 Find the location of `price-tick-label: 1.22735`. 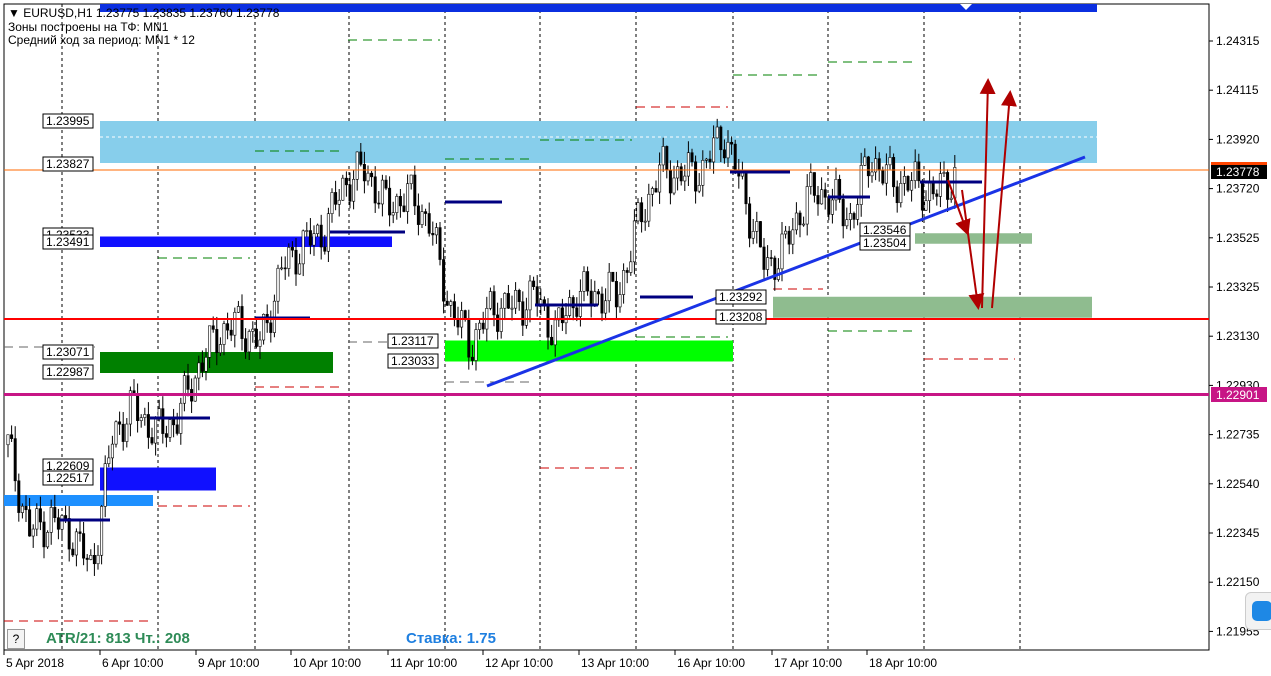

price-tick-label: 1.22735 is located at coordinates (1238, 435).